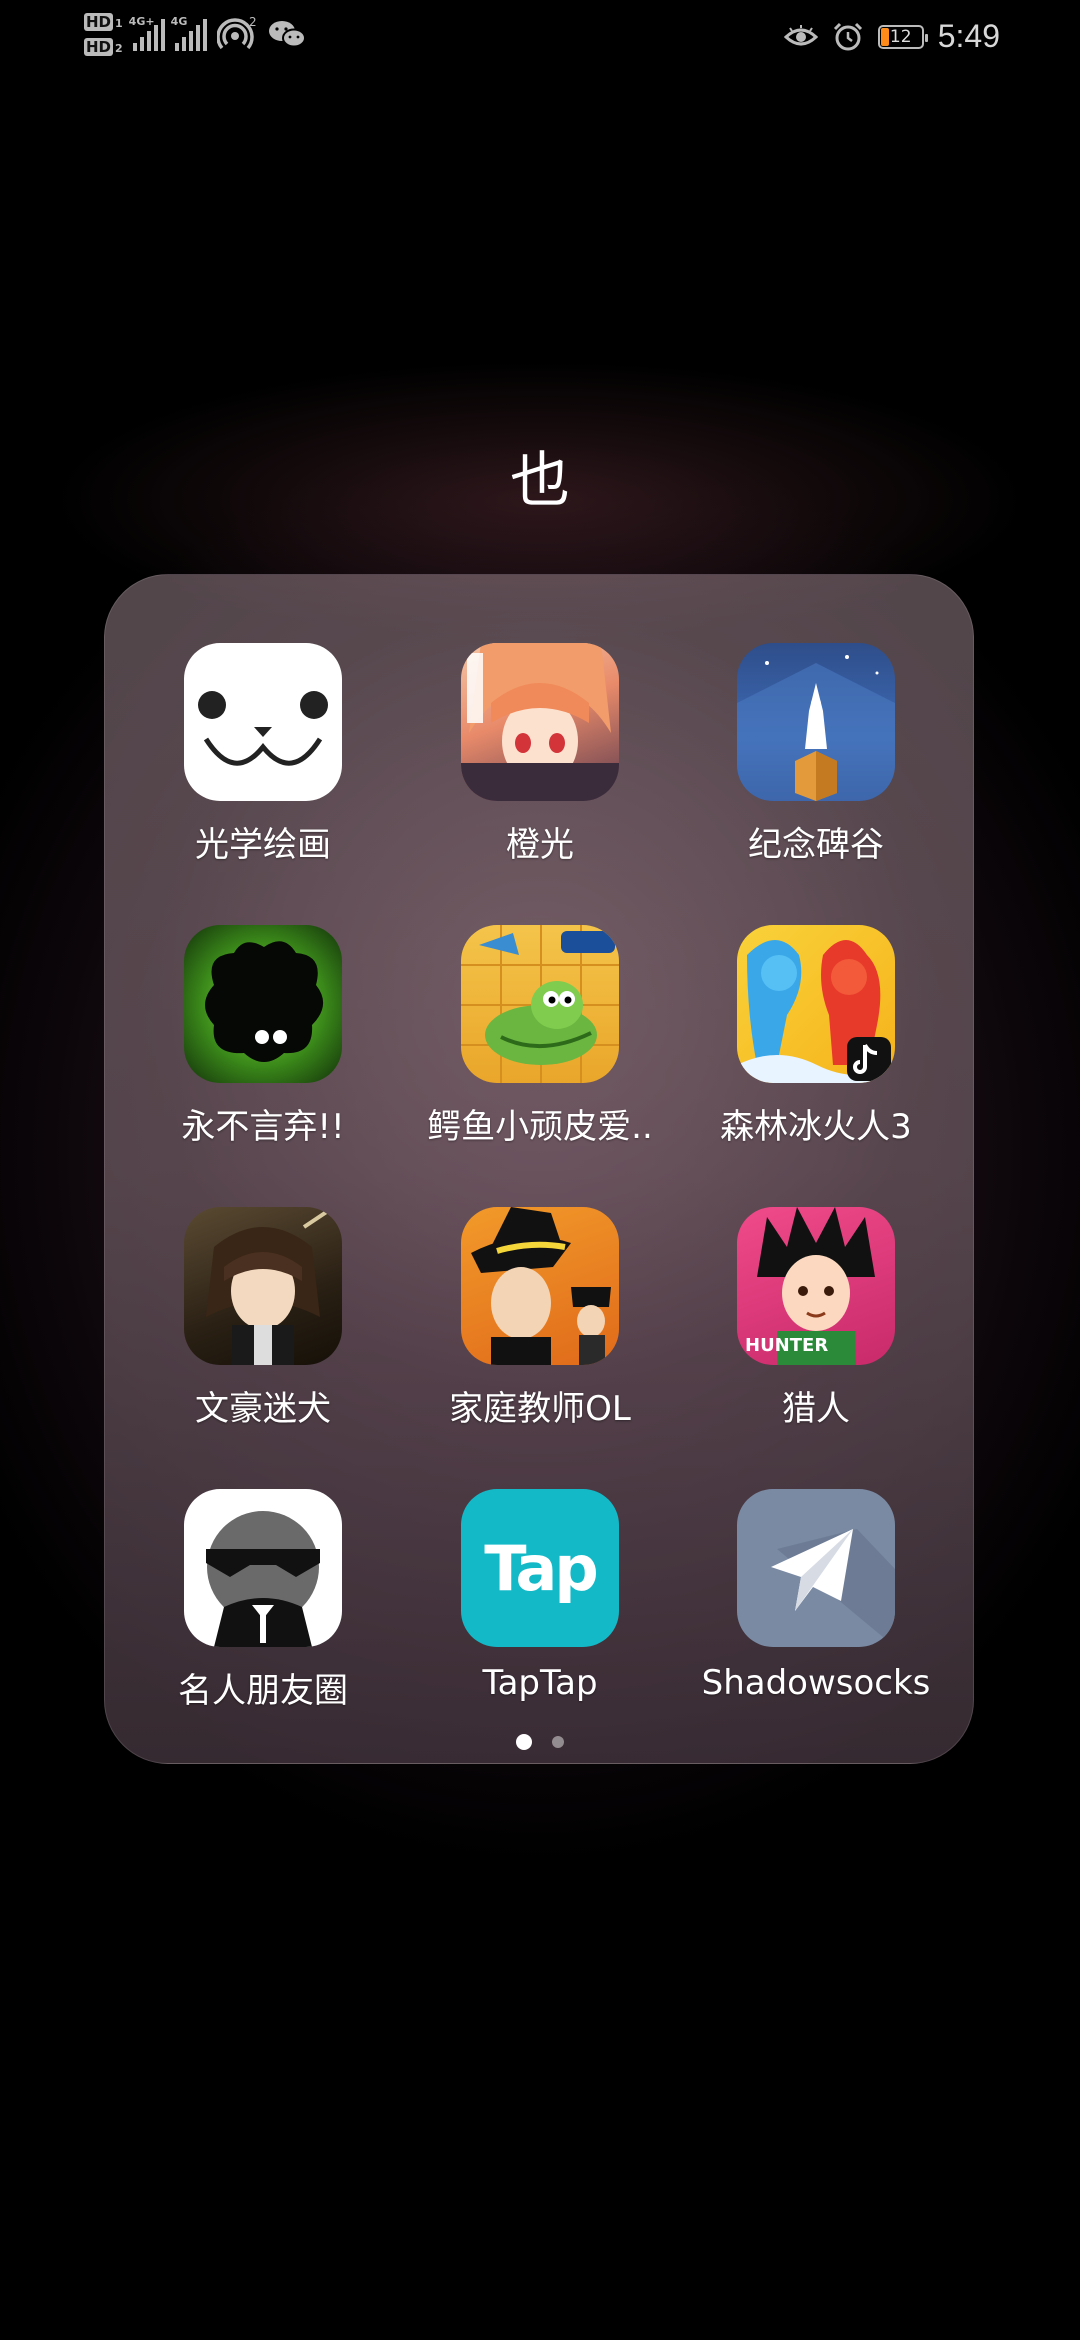 The width and height of the screenshot is (1080, 2340). I want to click on app-never-give-up: 永不言弃!!, so click(263, 1036).